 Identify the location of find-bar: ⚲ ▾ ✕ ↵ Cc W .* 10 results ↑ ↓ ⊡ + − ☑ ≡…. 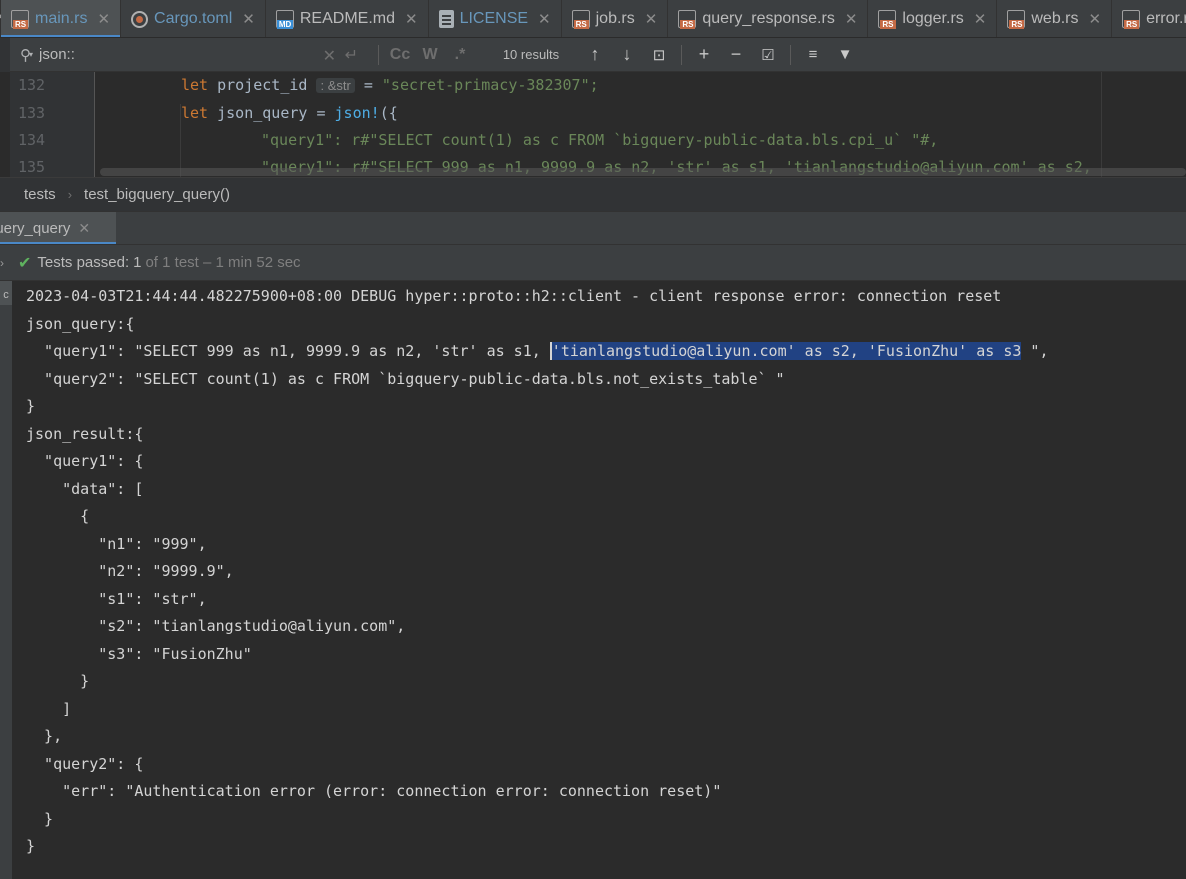
(593, 54).